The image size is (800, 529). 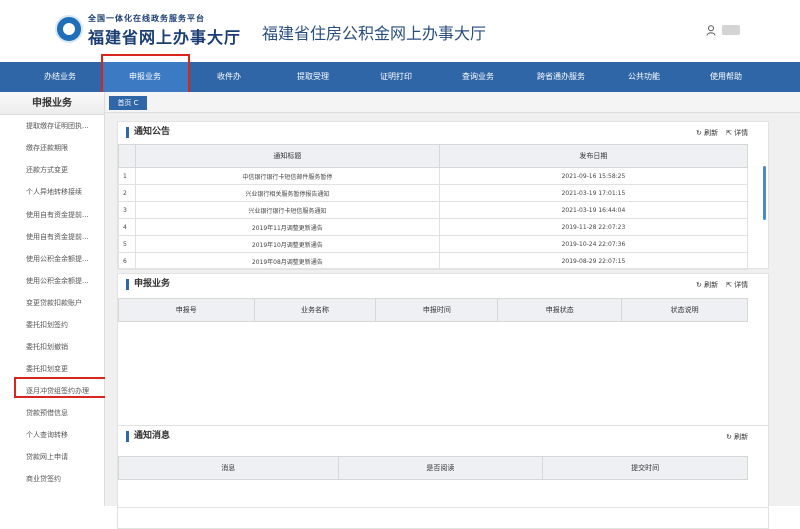 I want to click on declare-panel-header: 申报业务 ↻ 刷新 ⇱ 详情, so click(x=443, y=285).